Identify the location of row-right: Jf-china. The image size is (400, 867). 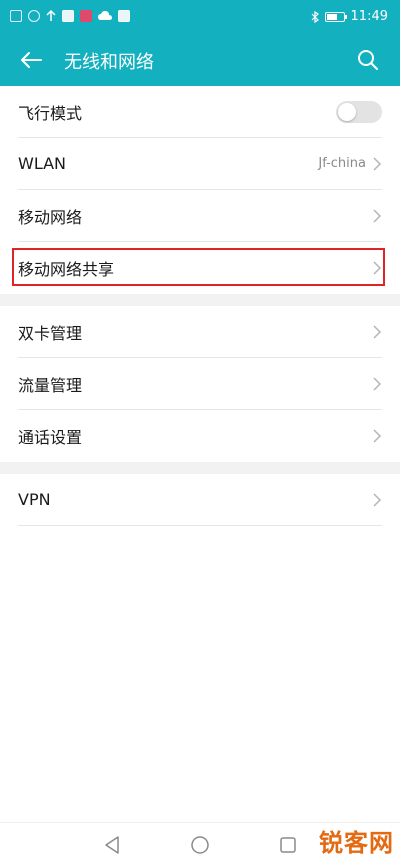
(350, 164).